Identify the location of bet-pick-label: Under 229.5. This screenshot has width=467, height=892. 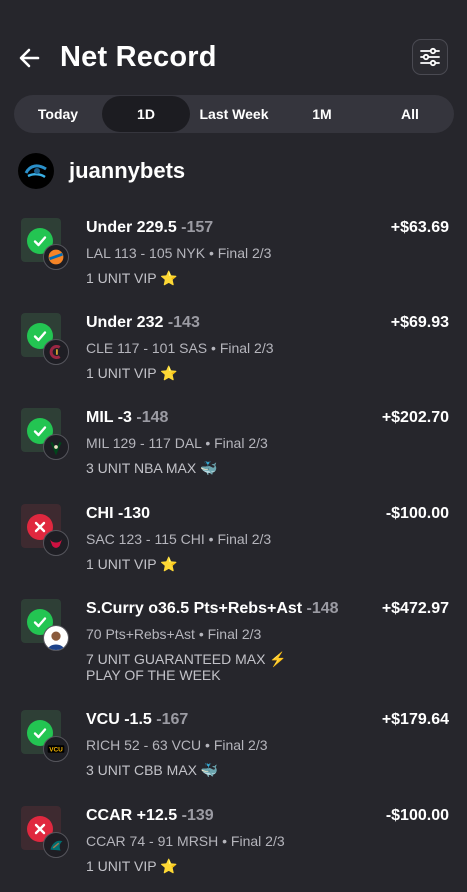
(131, 227).